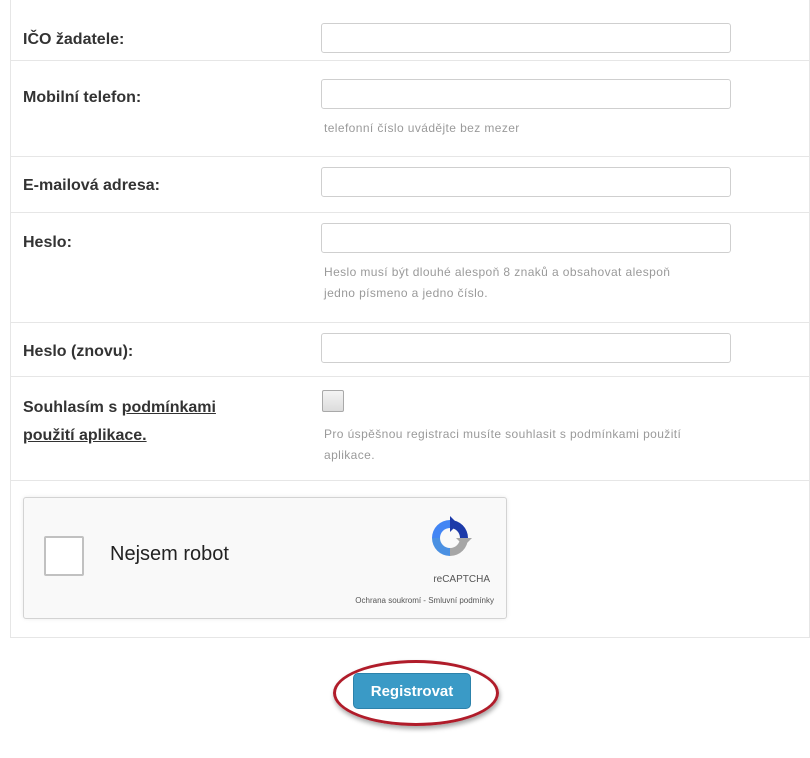  What do you see at coordinates (452, 536) in the screenshot?
I see `recaptcha-logo-icon` at bounding box center [452, 536].